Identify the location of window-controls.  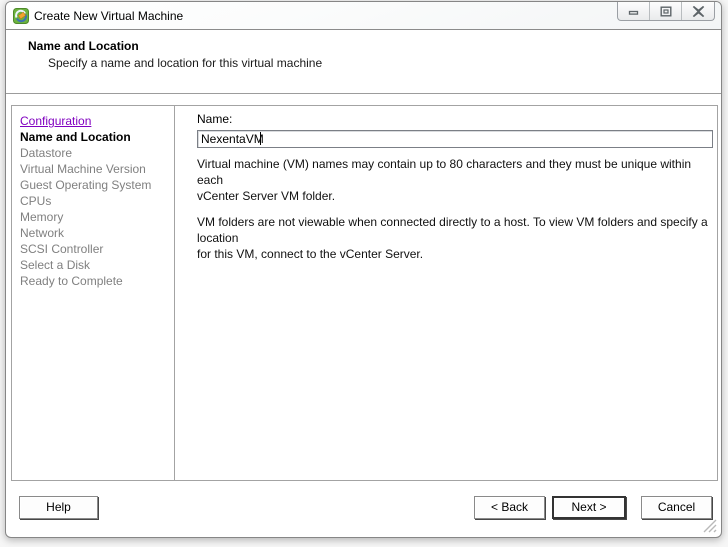
(666, 11).